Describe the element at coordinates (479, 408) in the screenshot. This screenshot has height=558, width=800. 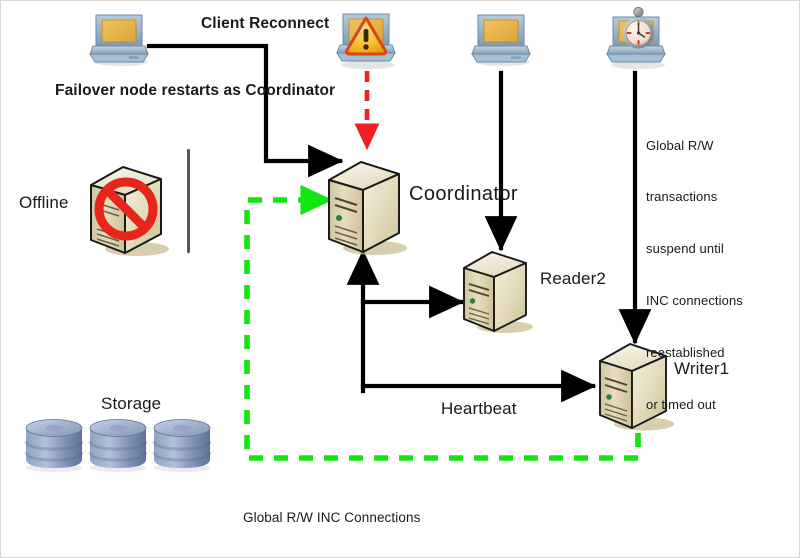
I see `heartbeat-label: Heartbeat` at that location.